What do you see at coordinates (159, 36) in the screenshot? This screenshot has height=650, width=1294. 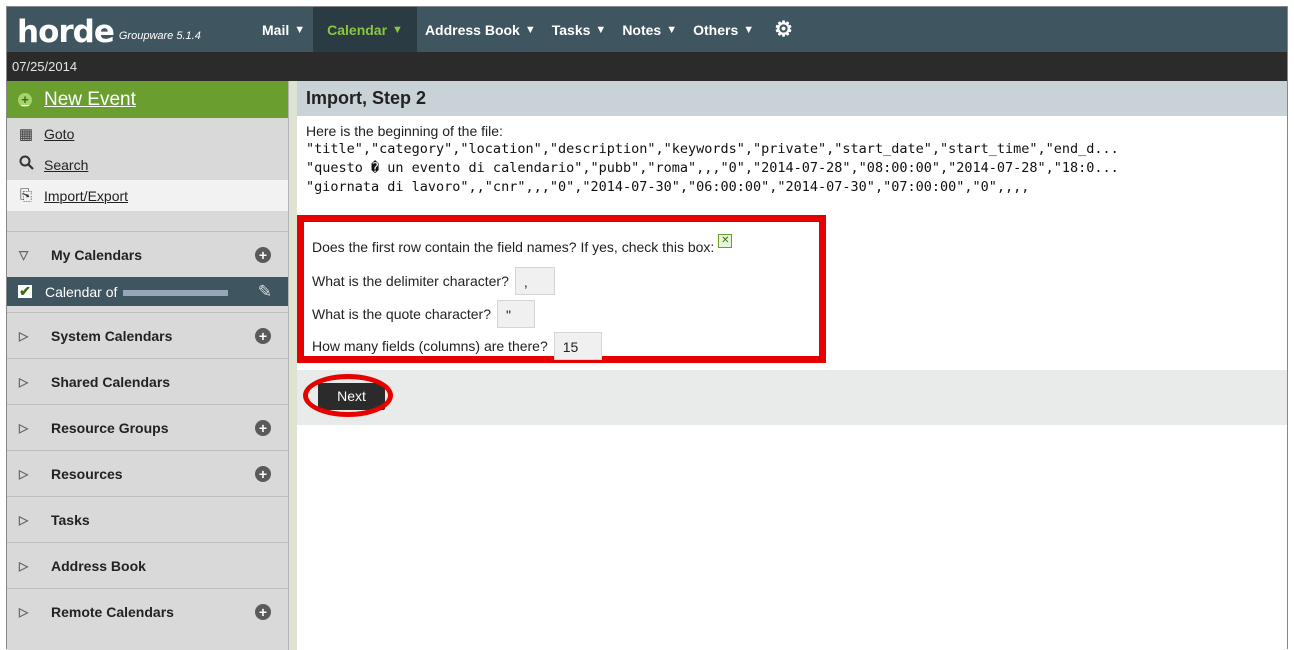 I see `logo-version: Groupware 5.1.4` at bounding box center [159, 36].